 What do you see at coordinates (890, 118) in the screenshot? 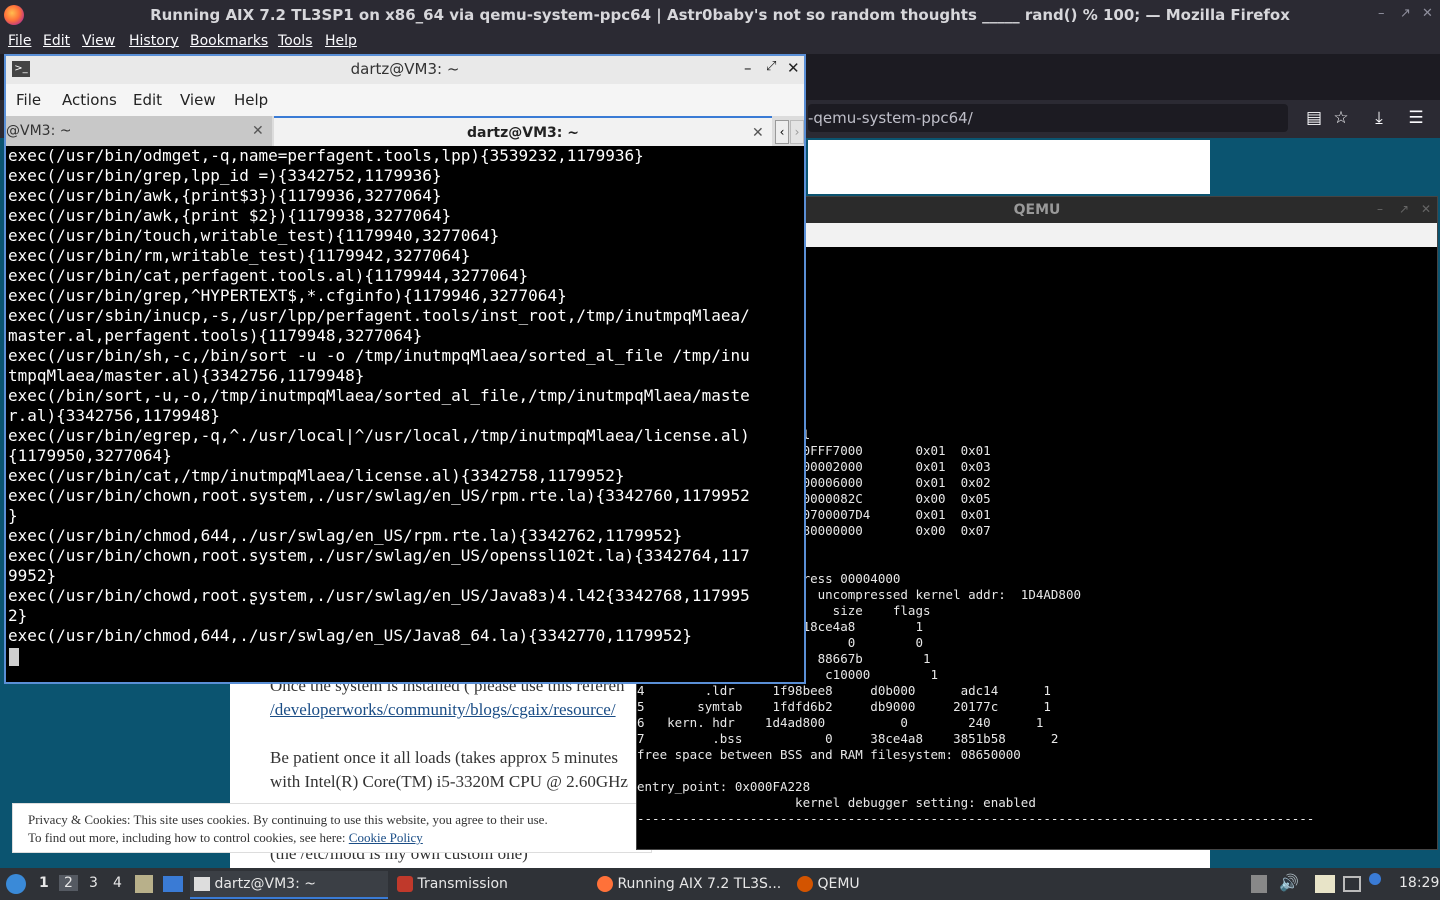
I see `url-text: -qemu-system-ppc64/` at bounding box center [890, 118].